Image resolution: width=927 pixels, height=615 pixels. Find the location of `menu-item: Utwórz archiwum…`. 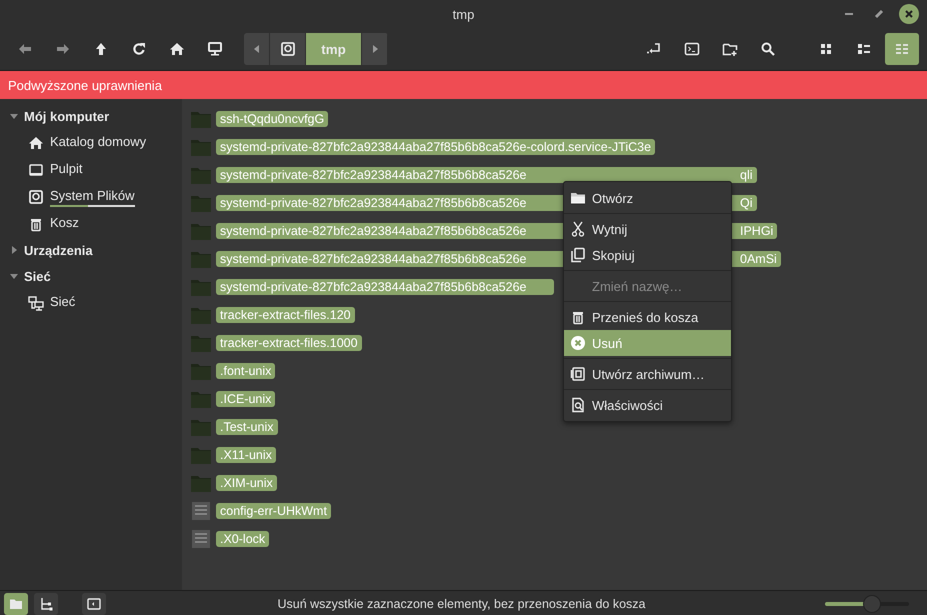

menu-item: Utwórz archiwum… is located at coordinates (647, 374).